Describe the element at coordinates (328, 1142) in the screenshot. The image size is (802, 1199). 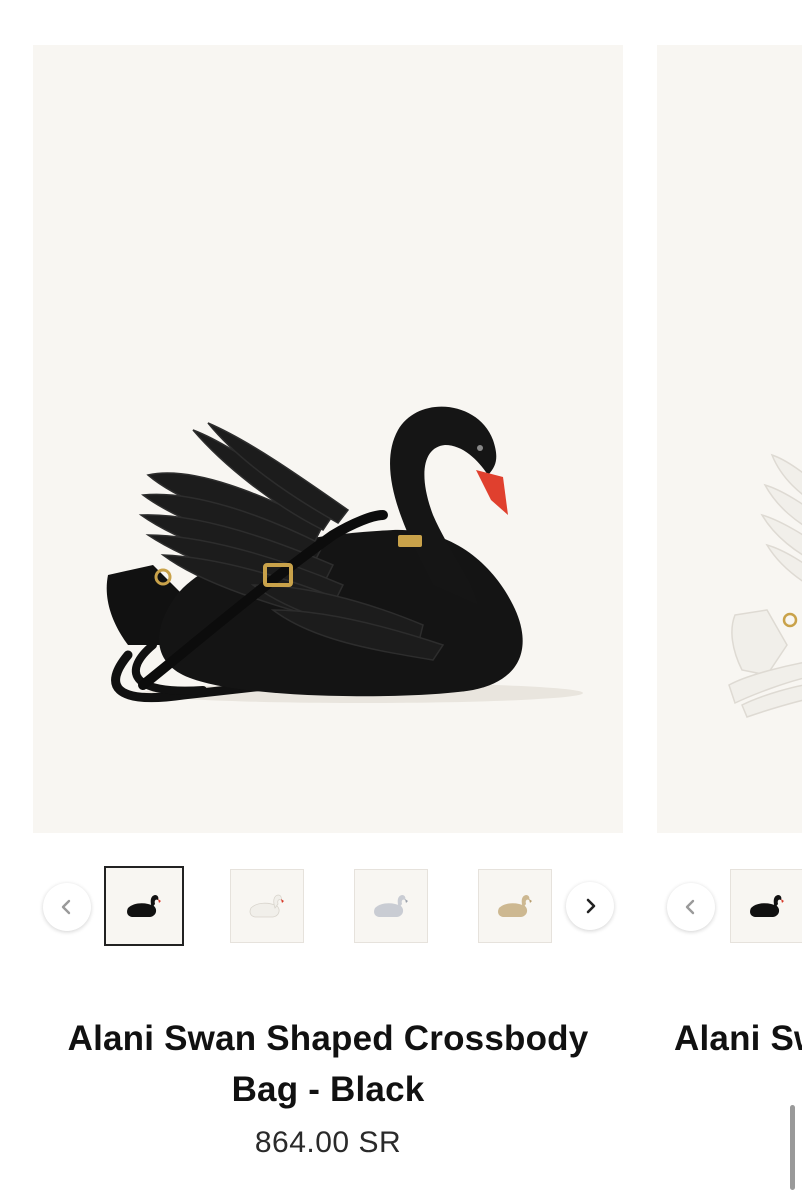
I see `product-price: 864.00 SR` at that location.